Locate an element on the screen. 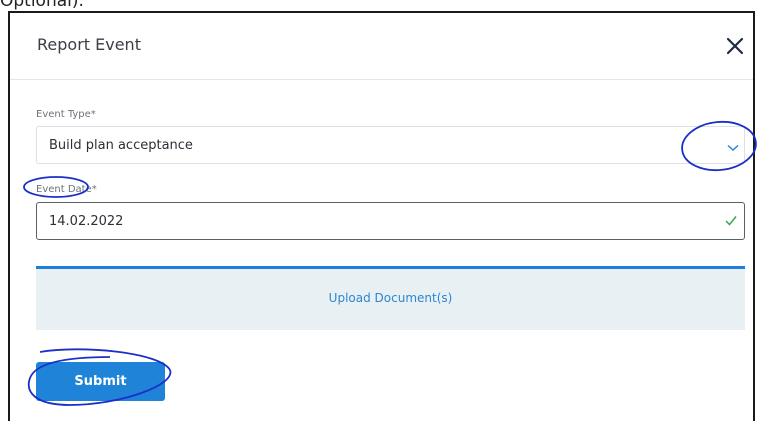  event-date-label: Event Date* is located at coordinates (66, 189).